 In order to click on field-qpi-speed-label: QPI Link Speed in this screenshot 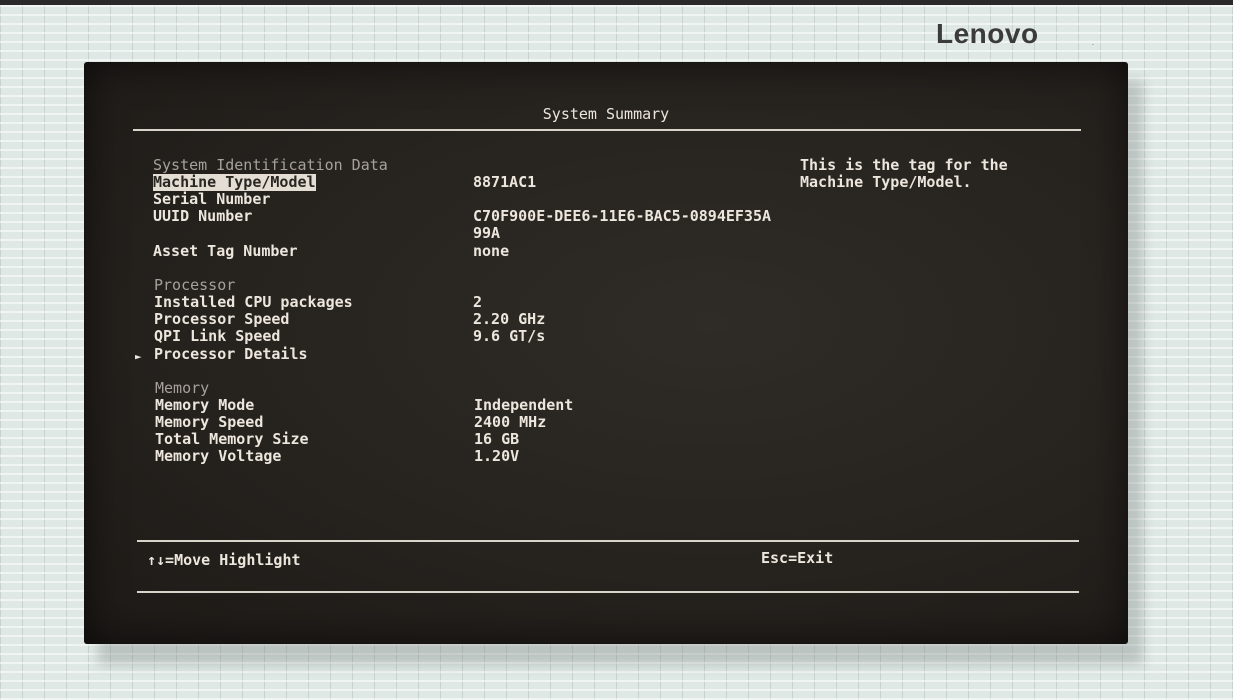, I will do `click(217, 336)`.